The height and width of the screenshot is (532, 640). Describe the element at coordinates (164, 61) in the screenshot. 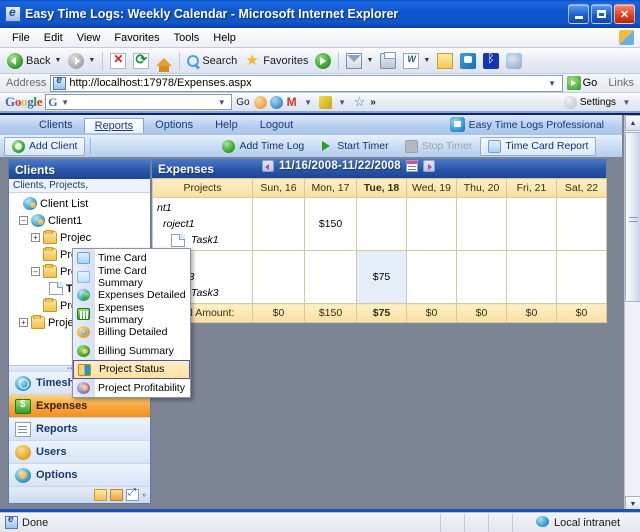

I see `home-button` at that location.